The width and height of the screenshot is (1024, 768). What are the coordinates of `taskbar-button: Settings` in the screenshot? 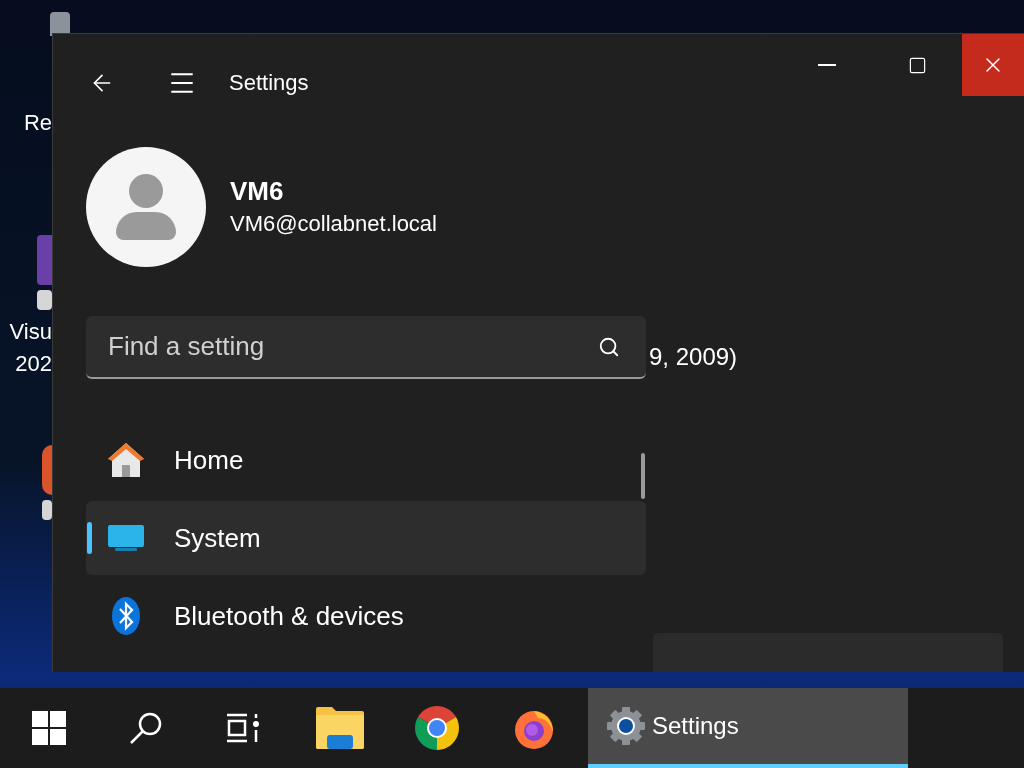 It's located at (748, 728).